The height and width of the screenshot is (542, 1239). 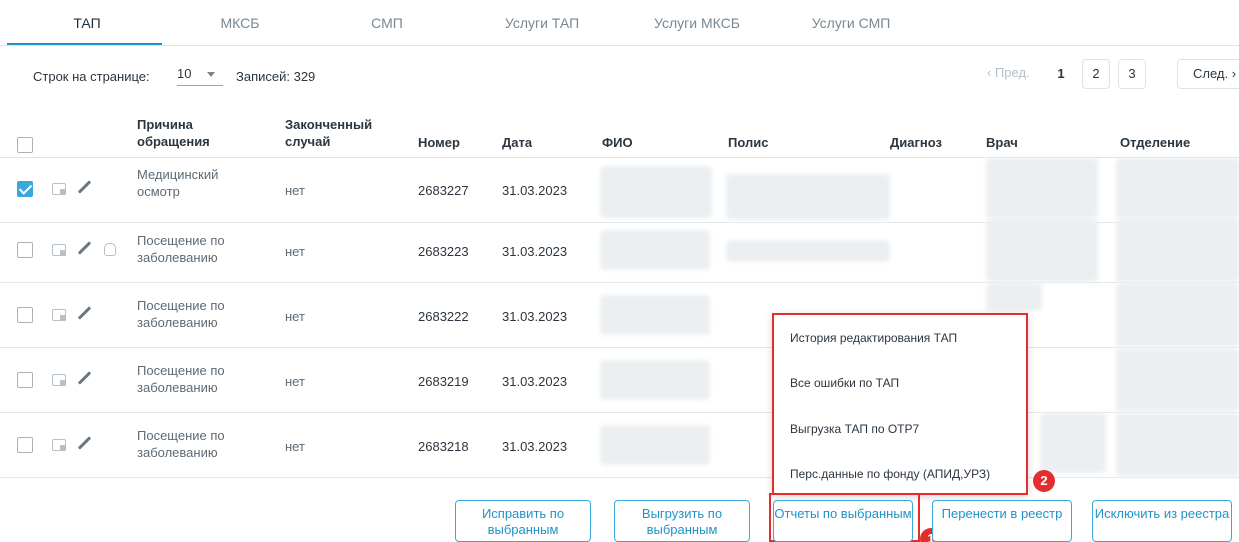 What do you see at coordinates (1002, 521) in the screenshot?
I see `move-to-registry-button: Перенести в реестр` at bounding box center [1002, 521].